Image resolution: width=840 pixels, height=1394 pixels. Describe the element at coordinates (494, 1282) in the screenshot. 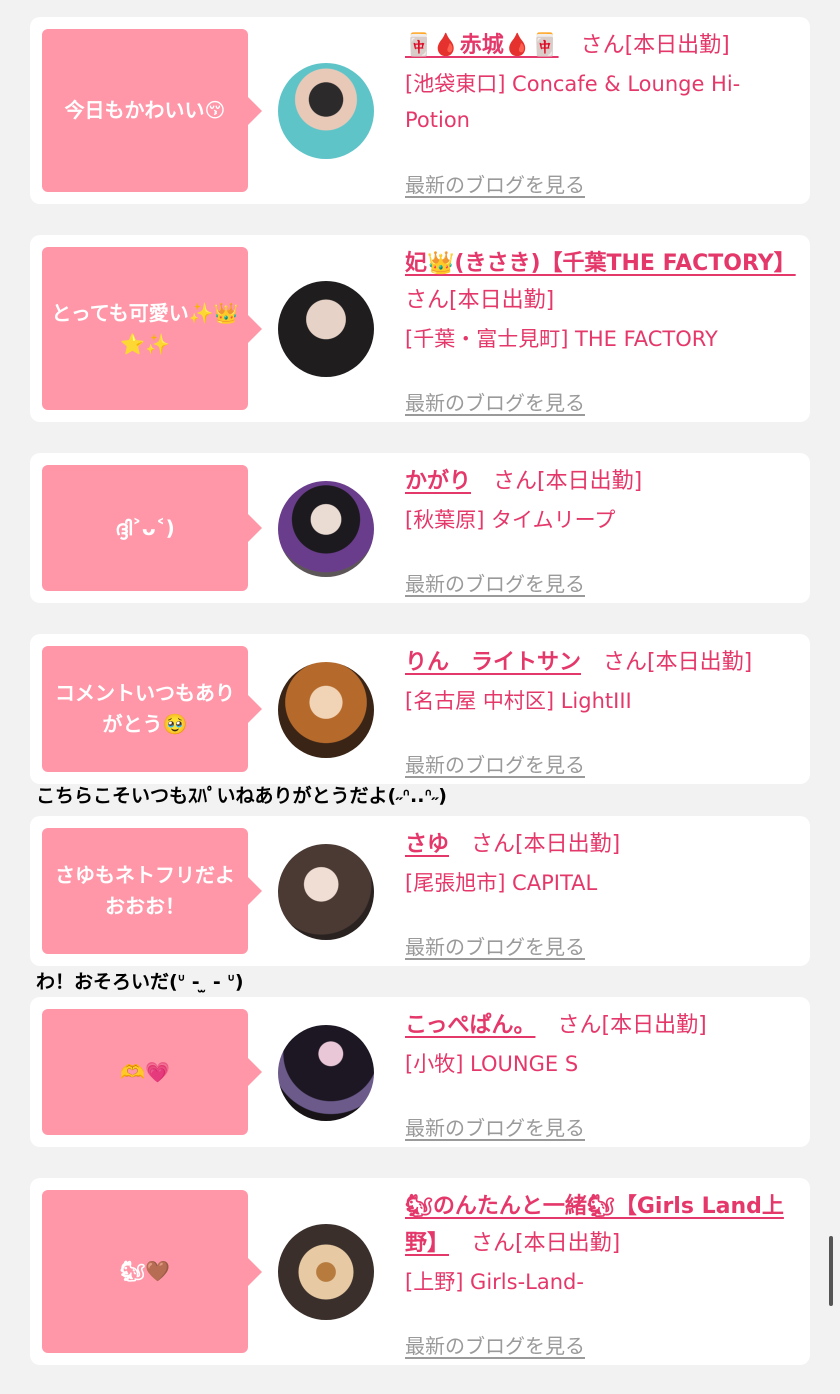

I see `shop-name: [上野] Girls-Land-` at that location.